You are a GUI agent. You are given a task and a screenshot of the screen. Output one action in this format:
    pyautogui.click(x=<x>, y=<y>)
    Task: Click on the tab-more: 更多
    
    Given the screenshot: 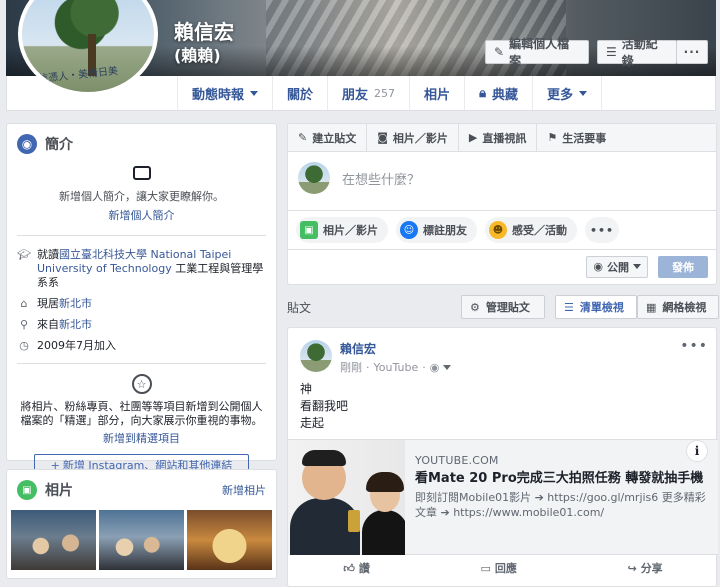 What is the action you would take?
    pyautogui.click(x=567, y=93)
    